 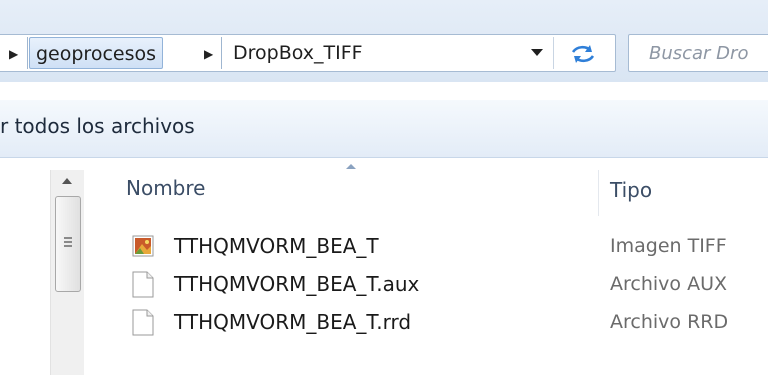 What do you see at coordinates (427, 285) in the screenshot?
I see `file-row: TTHQMVORM_BEA_T.aux Archivo AUX` at bounding box center [427, 285].